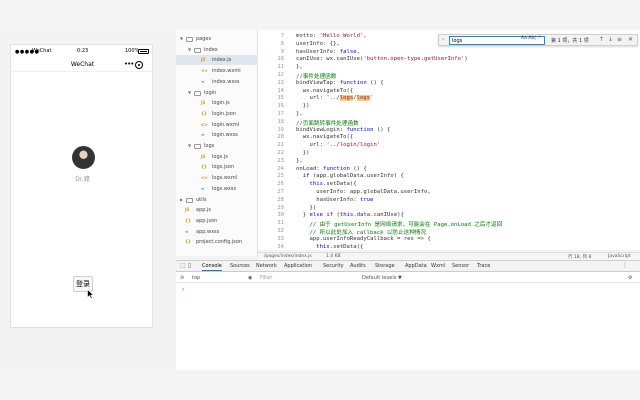  I want to click on tree-file: {} app.json, so click(217, 221).